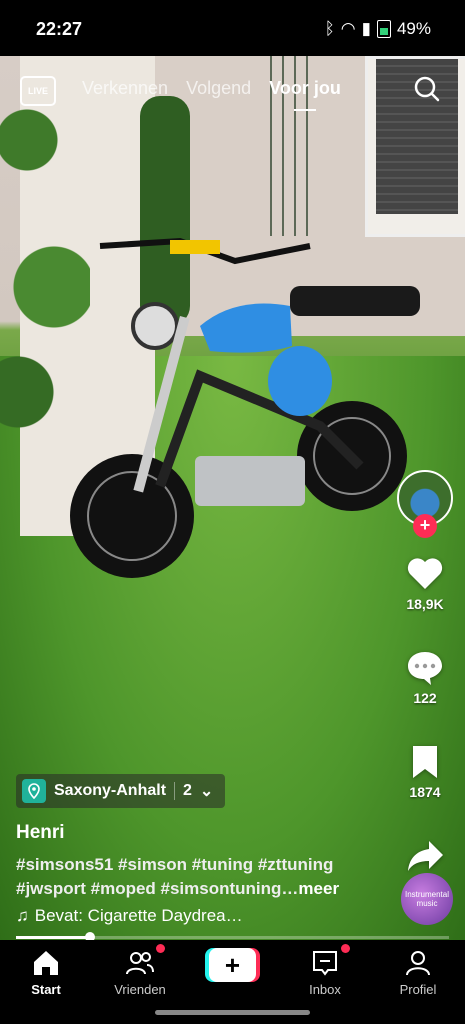  What do you see at coordinates (425, 856) in the screenshot?
I see `share-arrow-icon` at bounding box center [425, 856].